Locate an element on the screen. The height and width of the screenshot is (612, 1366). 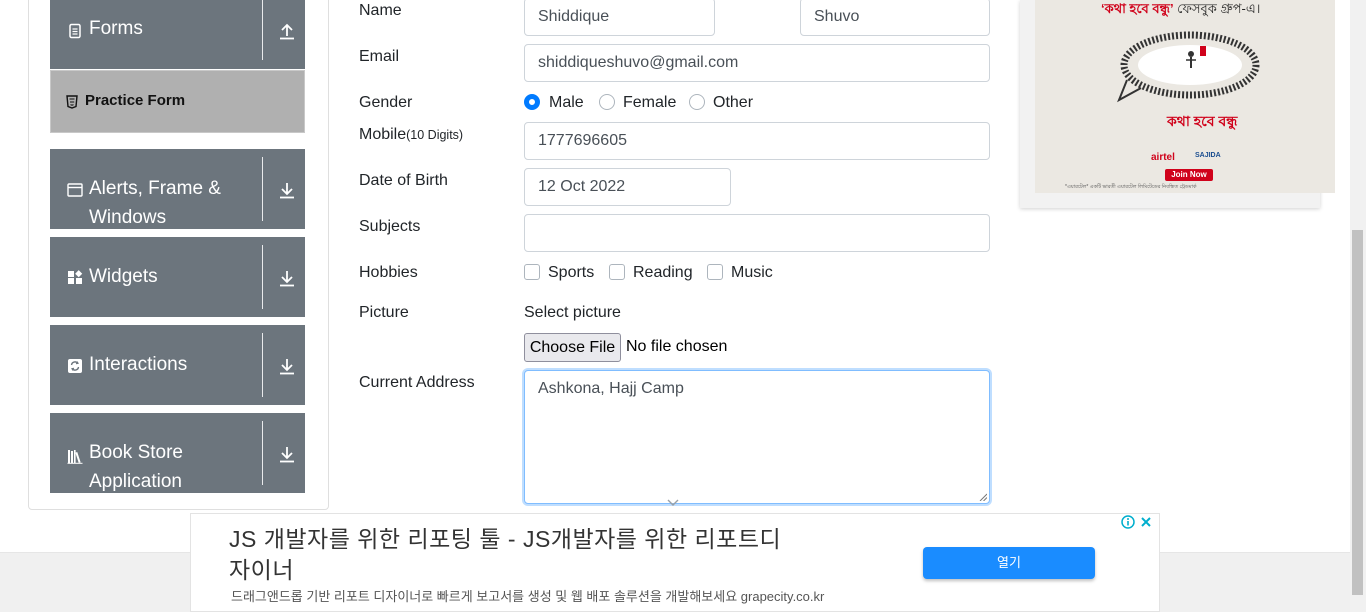
open-button: 열기 is located at coordinates (1009, 563).